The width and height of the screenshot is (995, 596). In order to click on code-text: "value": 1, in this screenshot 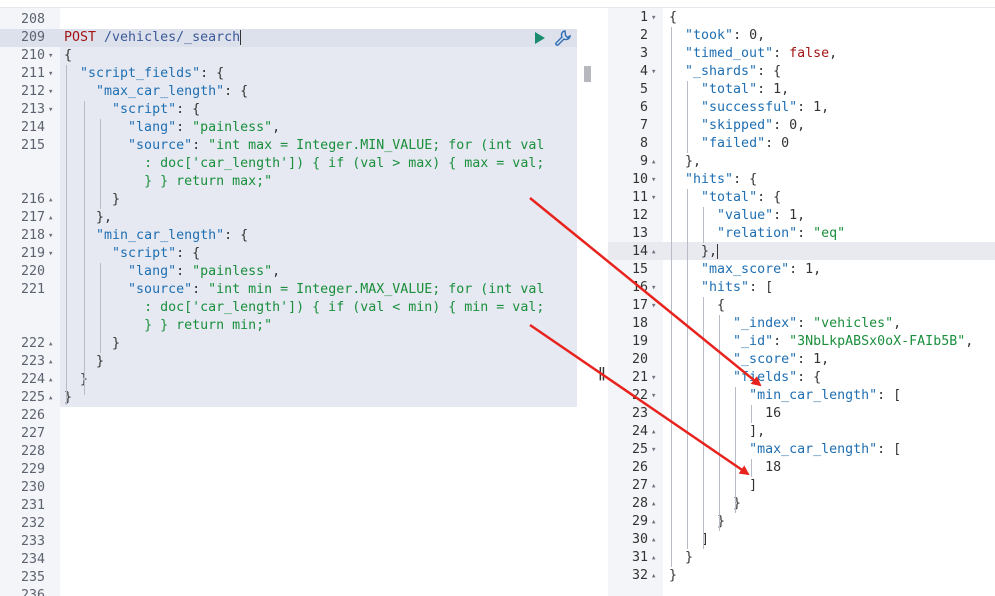, I will do `click(761, 215)`.